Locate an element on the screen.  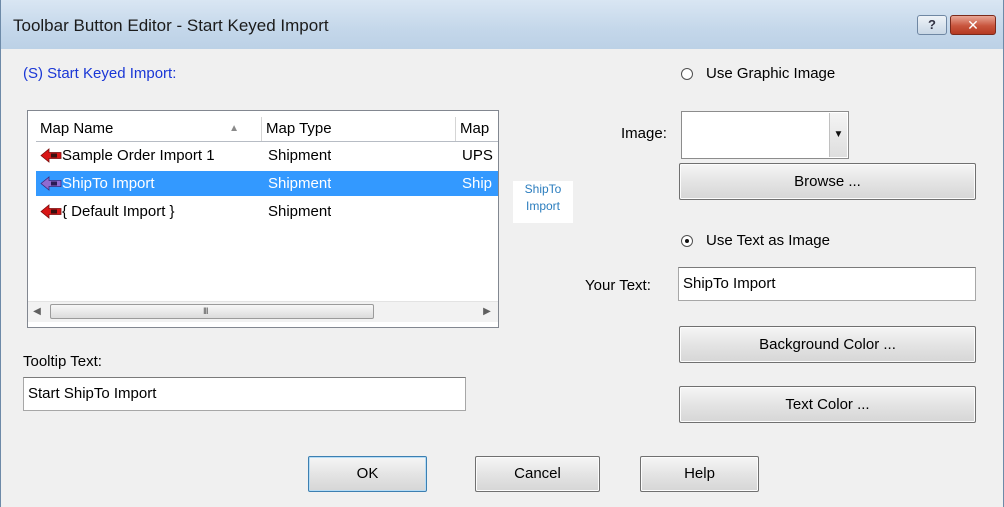
horizontal-scrollbar: ◀ III ▶ is located at coordinates (263, 311).